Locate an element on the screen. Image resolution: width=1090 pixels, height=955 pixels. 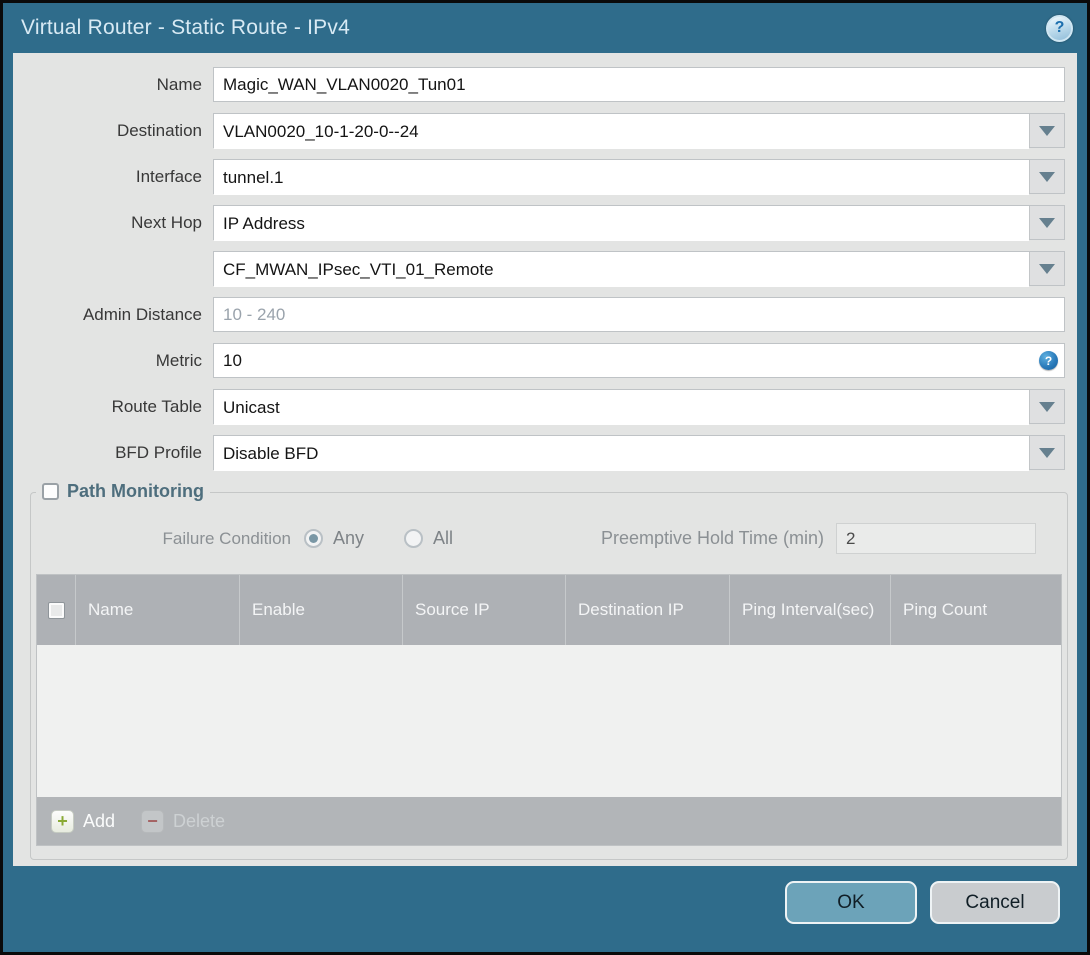
name-label: Name is located at coordinates (179, 84).